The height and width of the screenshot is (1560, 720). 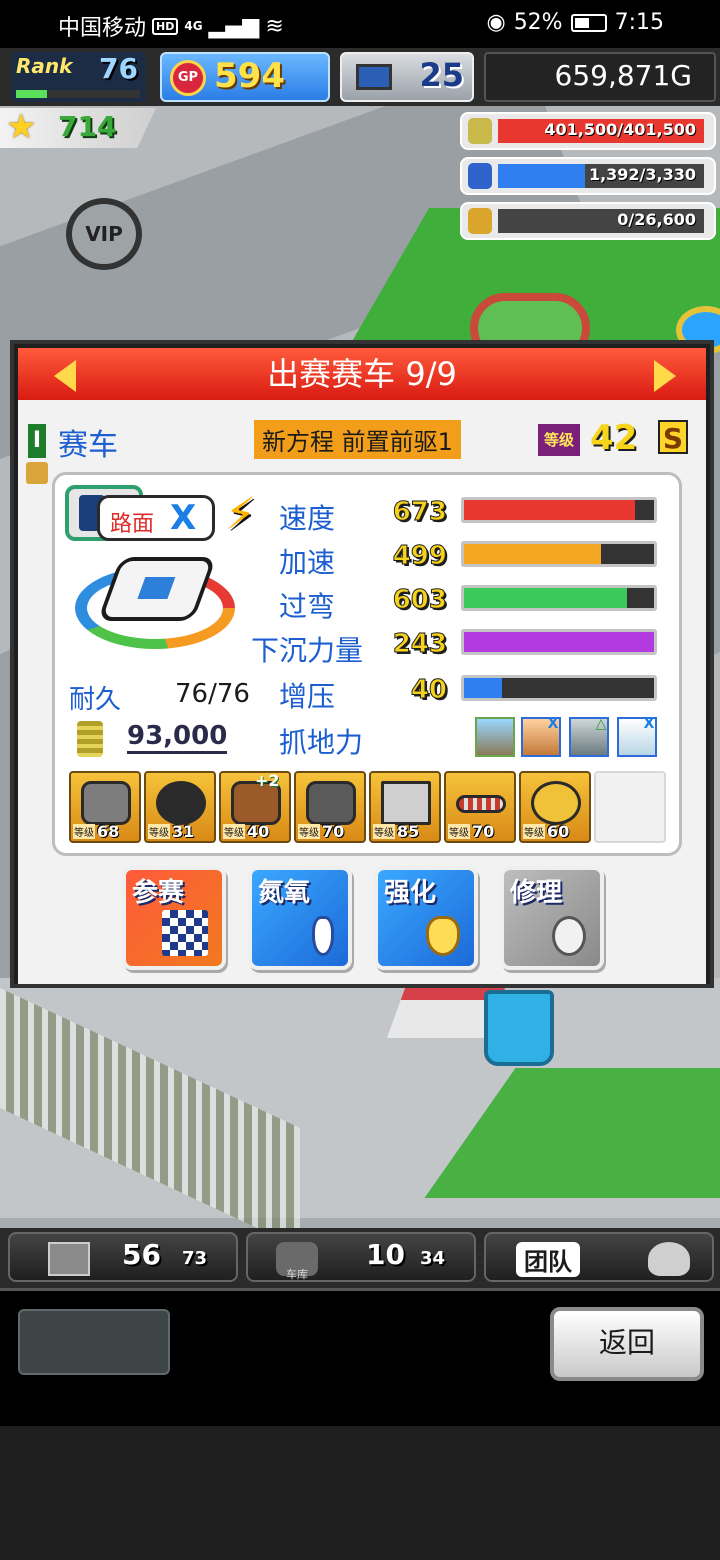 I want to click on resource-text: 0/26,600, so click(x=656, y=219).